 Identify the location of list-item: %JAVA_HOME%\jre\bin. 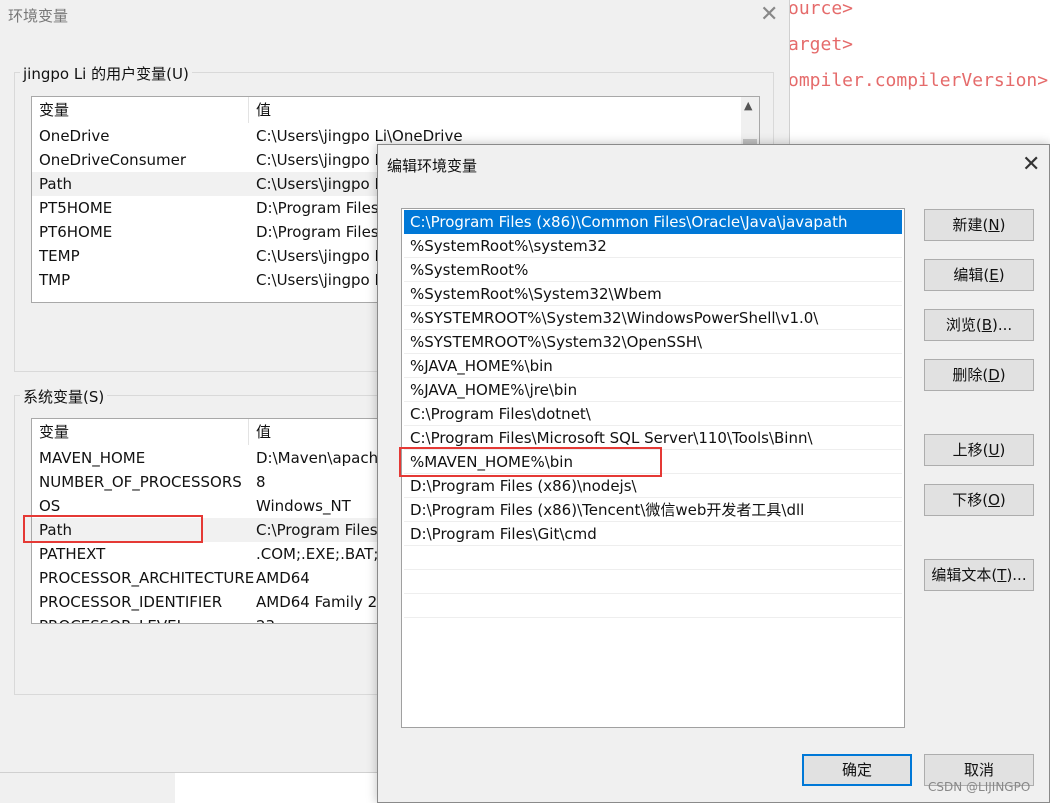
(653, 390).